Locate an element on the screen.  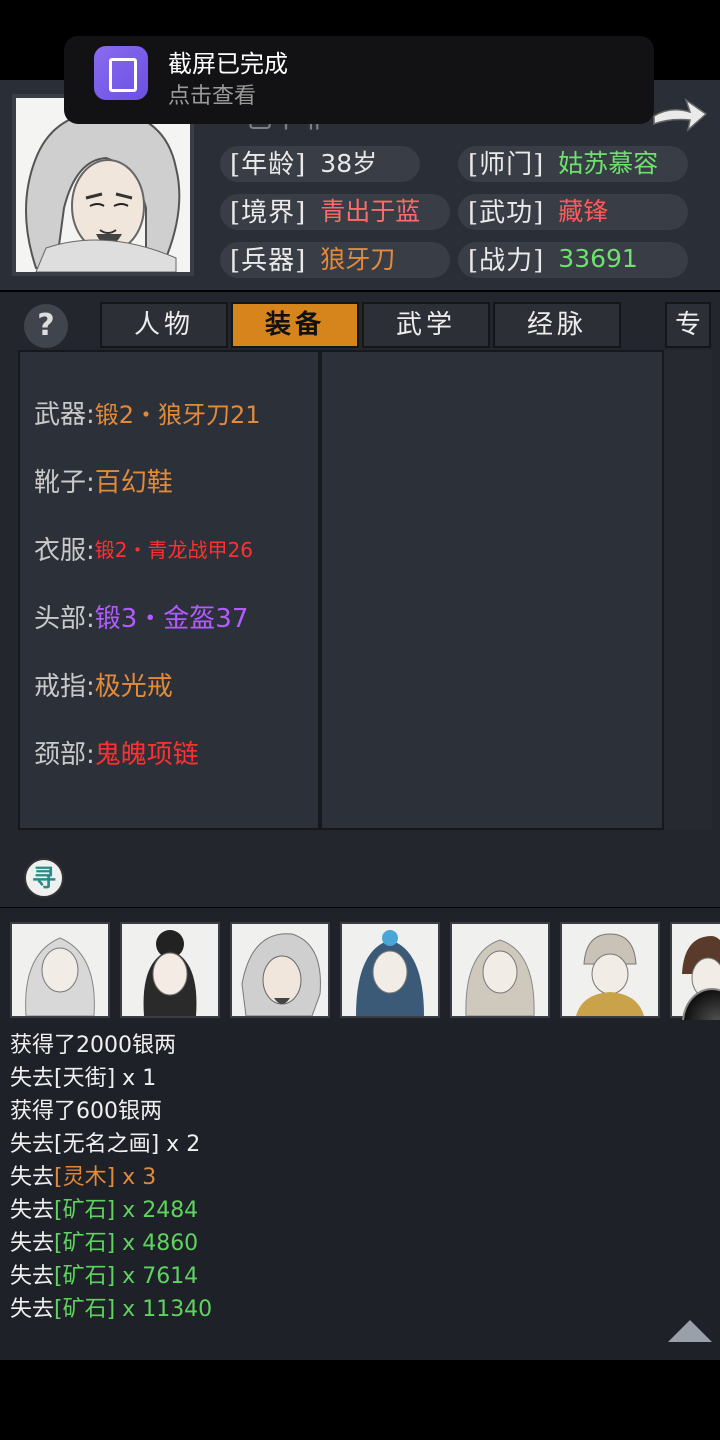
log-line: 失去[灵木] x 3 is located at coordinates (83, 1177).